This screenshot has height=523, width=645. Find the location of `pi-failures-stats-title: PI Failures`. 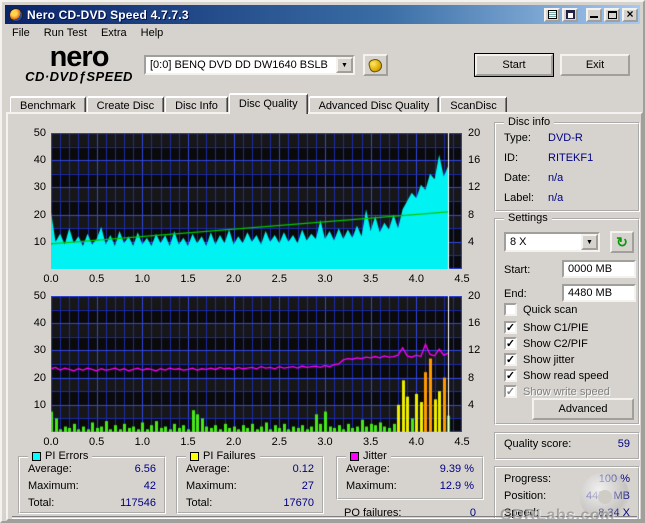

pi-failures-stats-title: PI Failures is located at coordinates (229, 456).